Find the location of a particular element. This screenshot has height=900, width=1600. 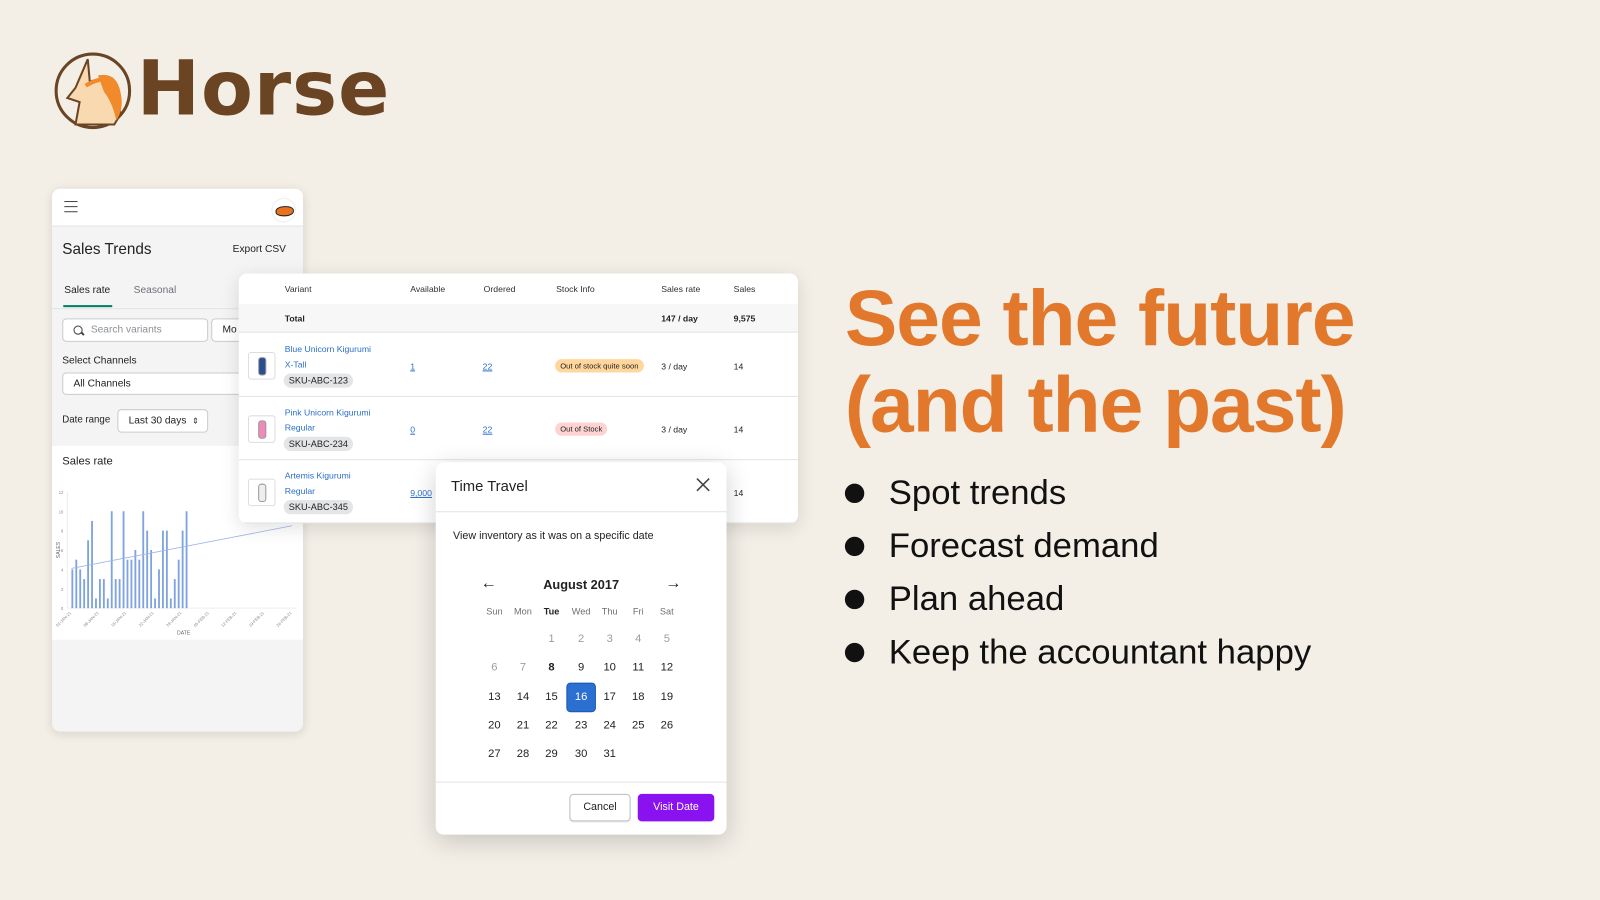

calendar-day: 22 is located at coordinates (552, 726).